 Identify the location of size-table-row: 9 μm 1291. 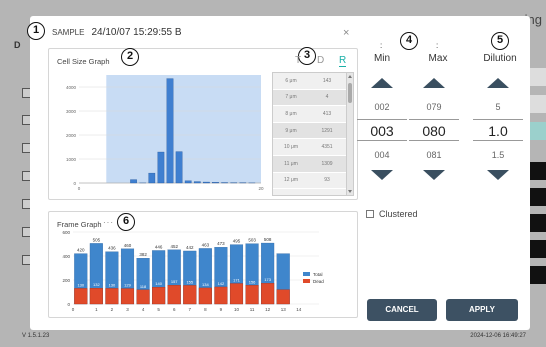
(313, 131).